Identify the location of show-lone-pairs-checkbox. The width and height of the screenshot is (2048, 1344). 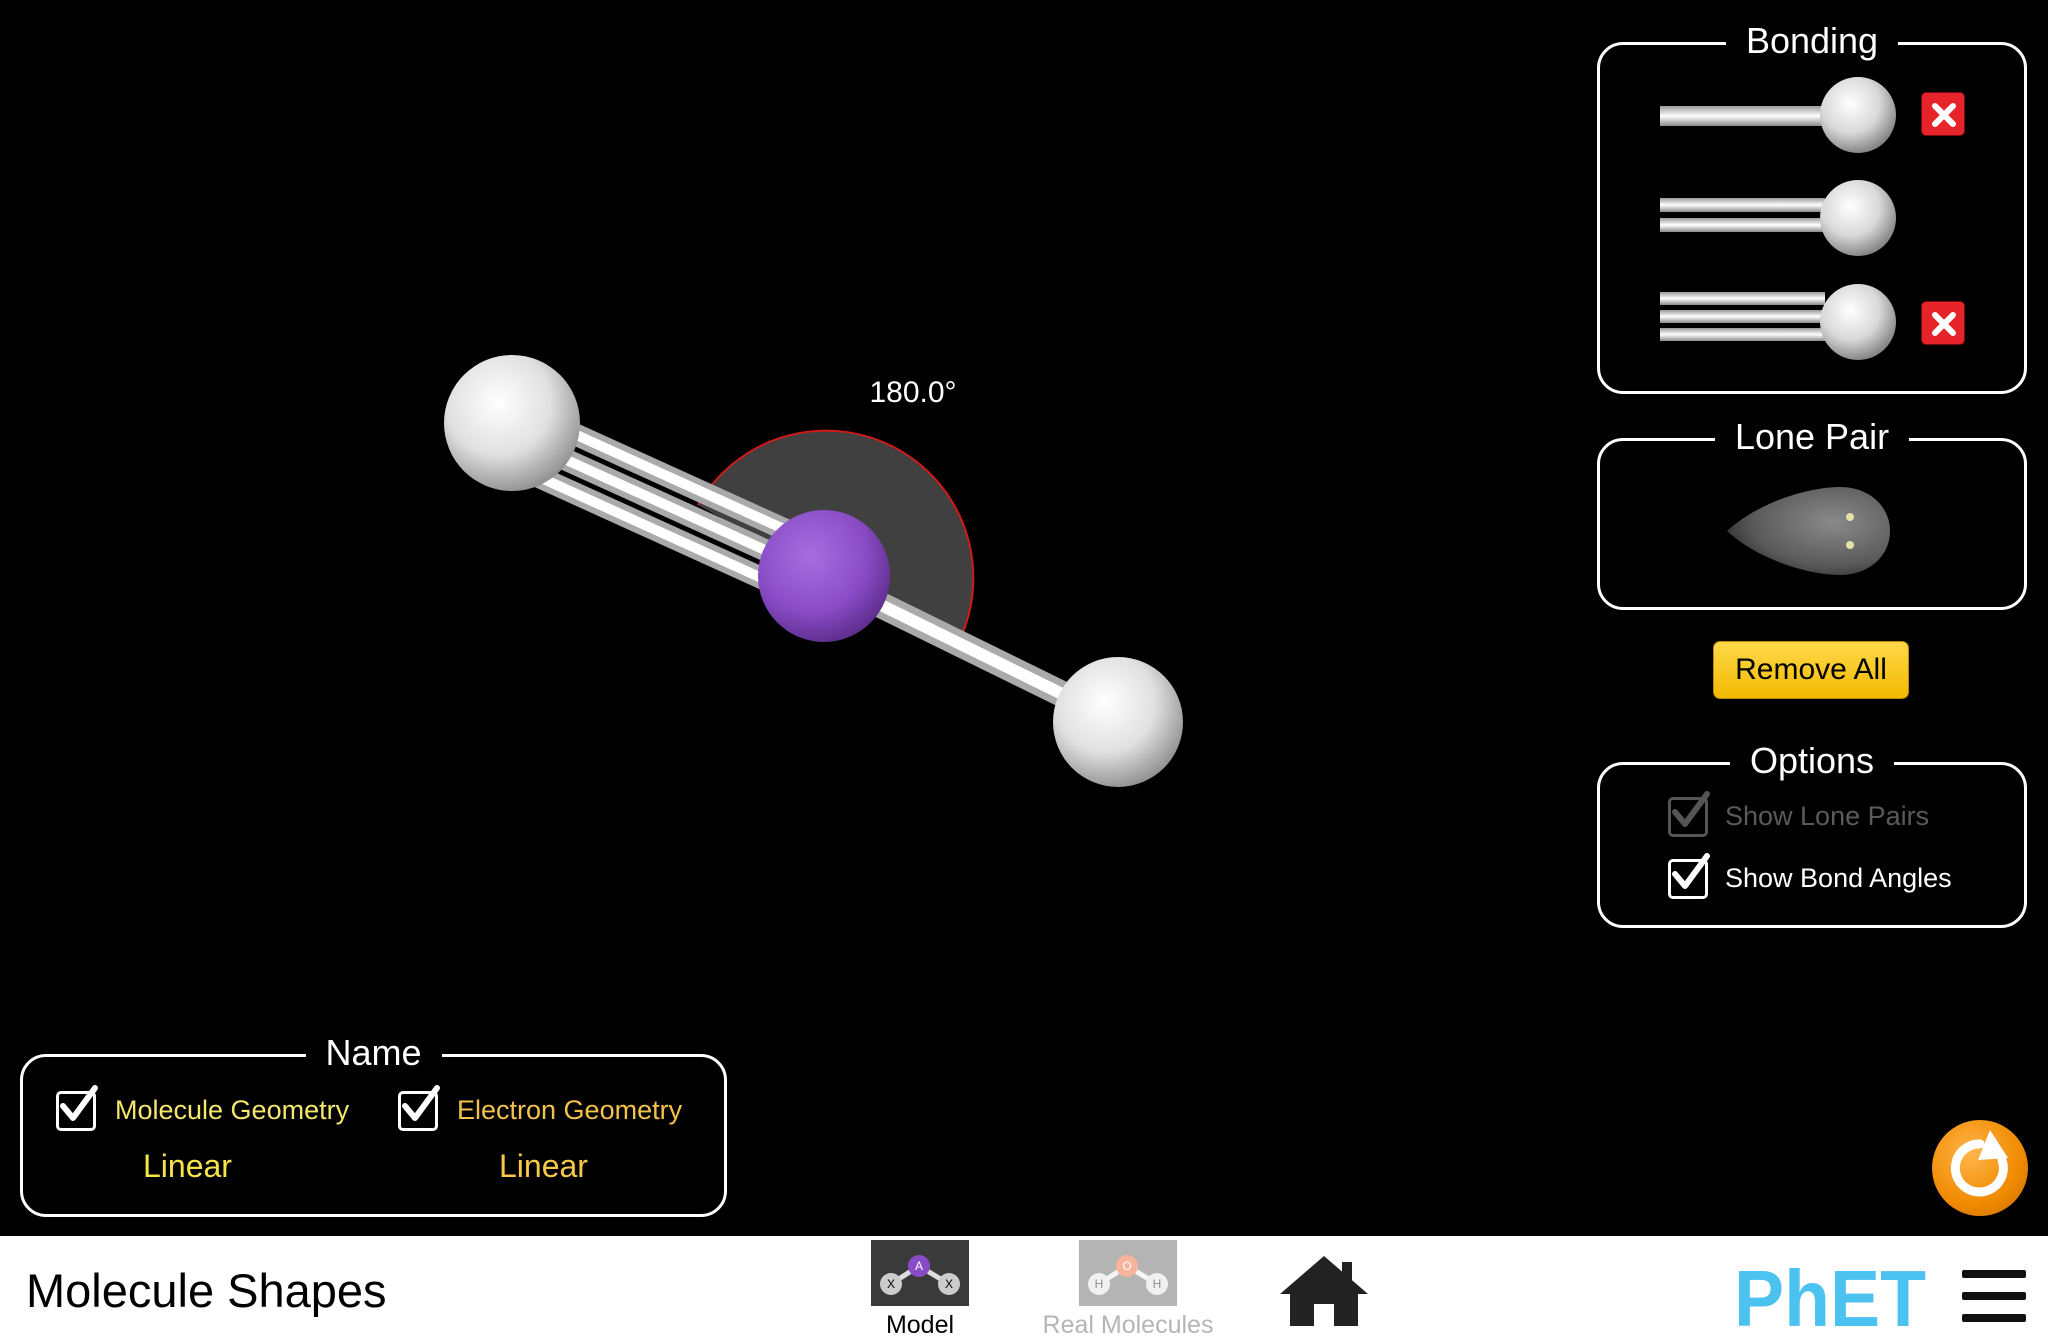
(1689, 814).